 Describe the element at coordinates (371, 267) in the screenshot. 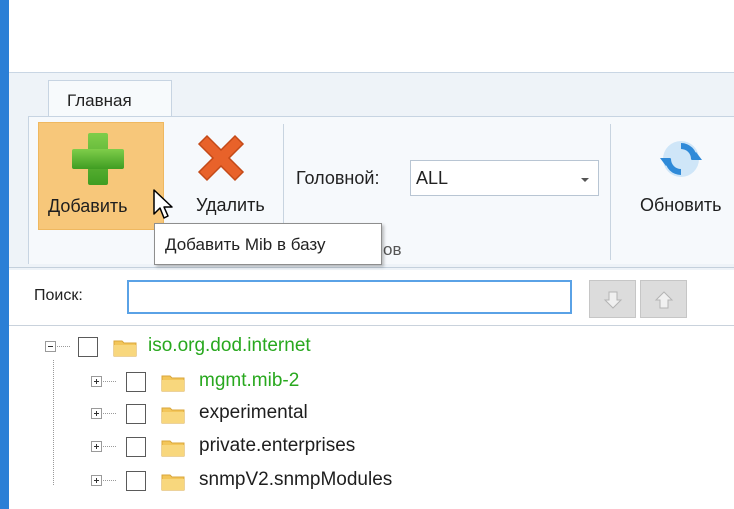

I see `ribbon-bottom-border` at that location.